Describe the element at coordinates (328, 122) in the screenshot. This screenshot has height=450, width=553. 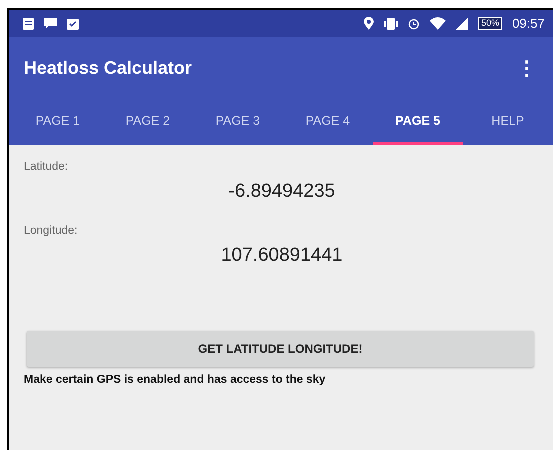
I see `tab: PAGE 4` at that location.